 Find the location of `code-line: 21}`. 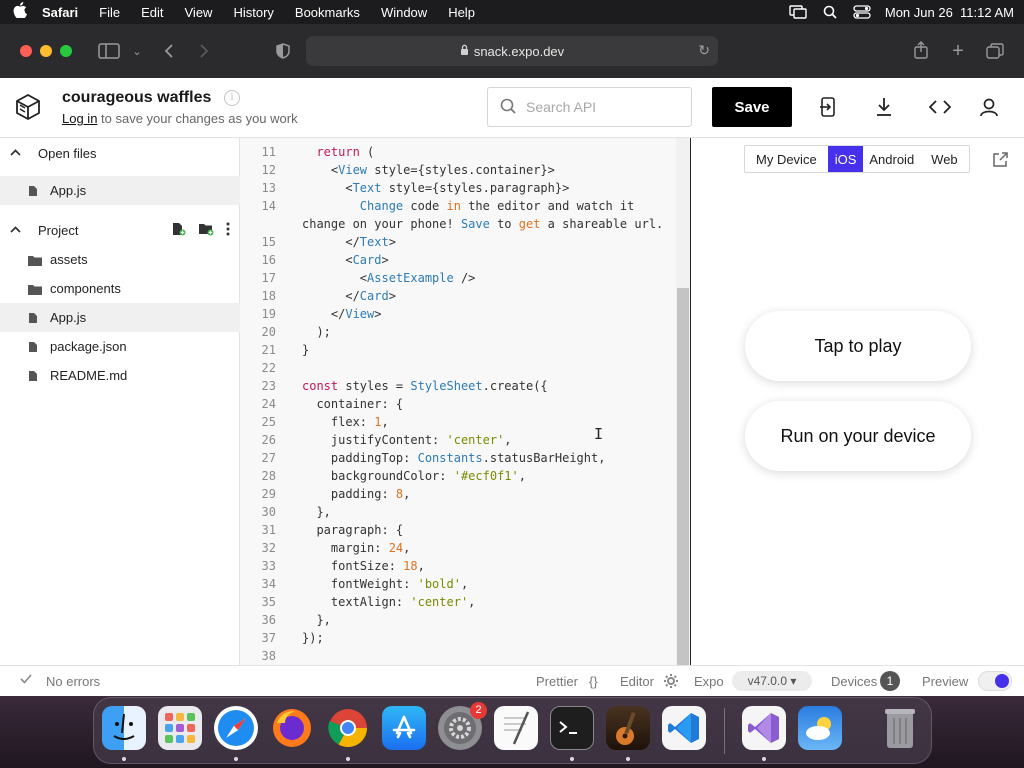

code-line: 21} is located at coordinates (275, 350).